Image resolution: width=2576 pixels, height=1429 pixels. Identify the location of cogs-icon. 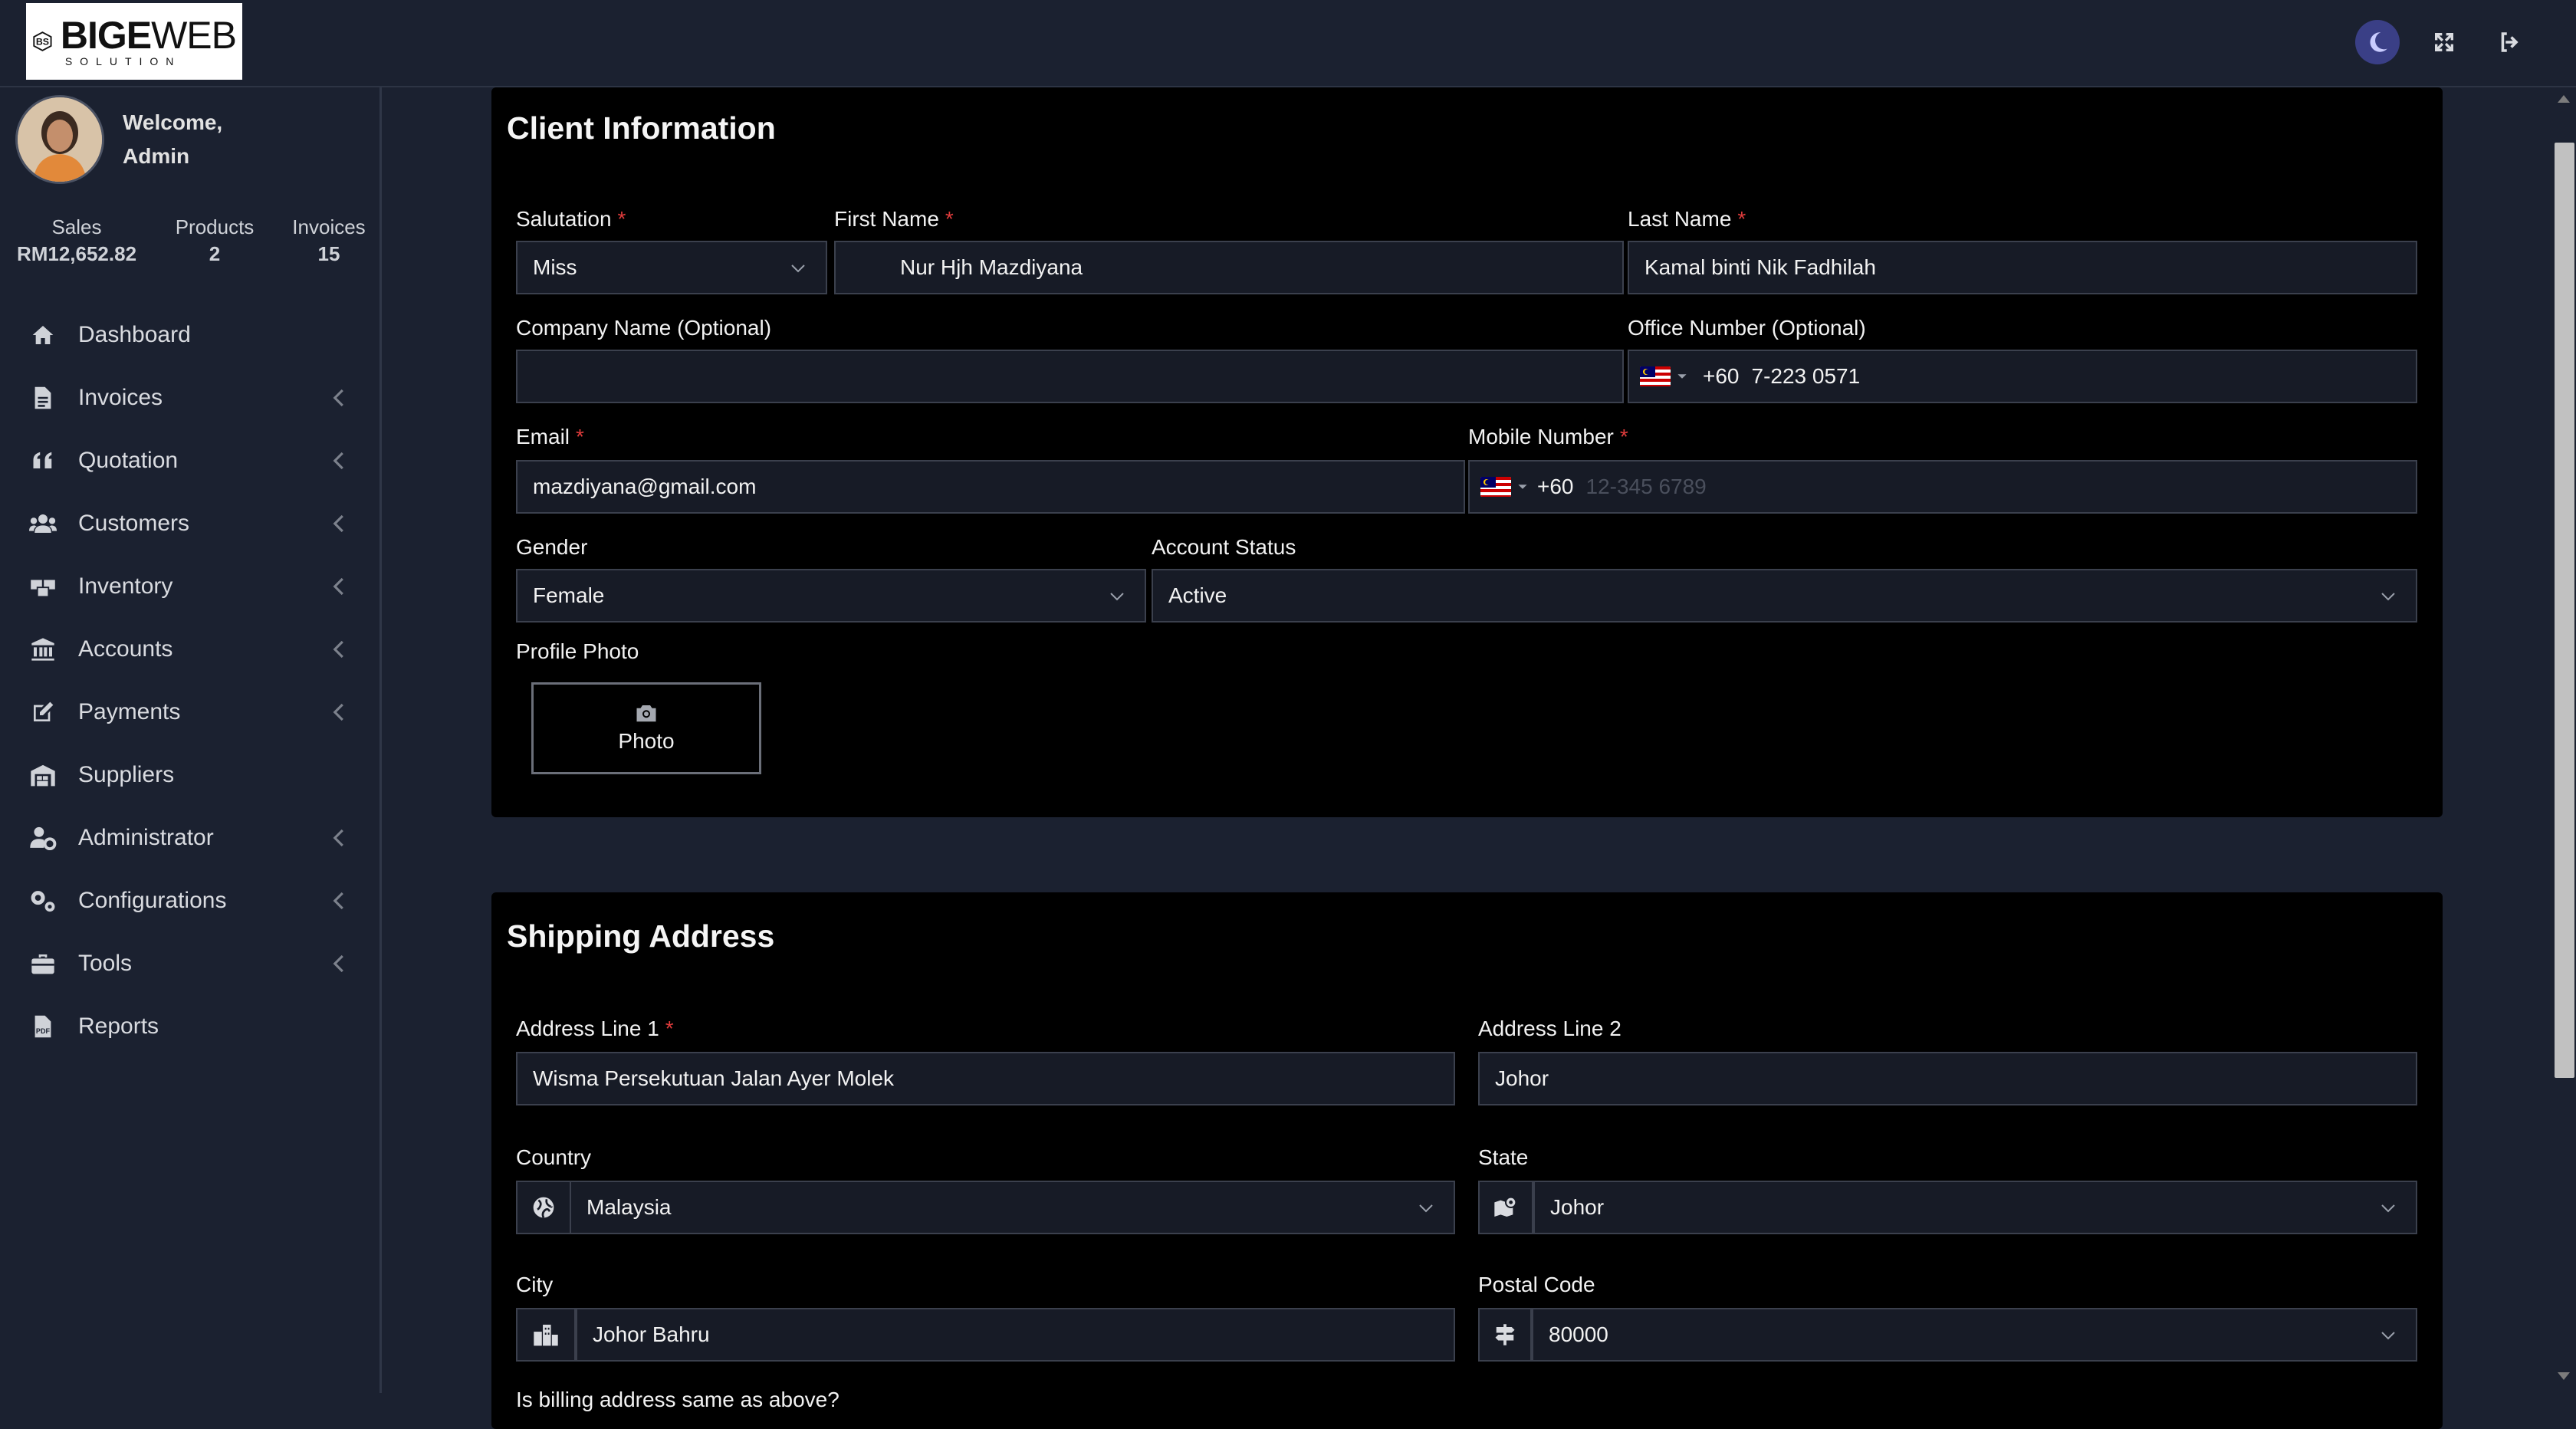
(43, 901).